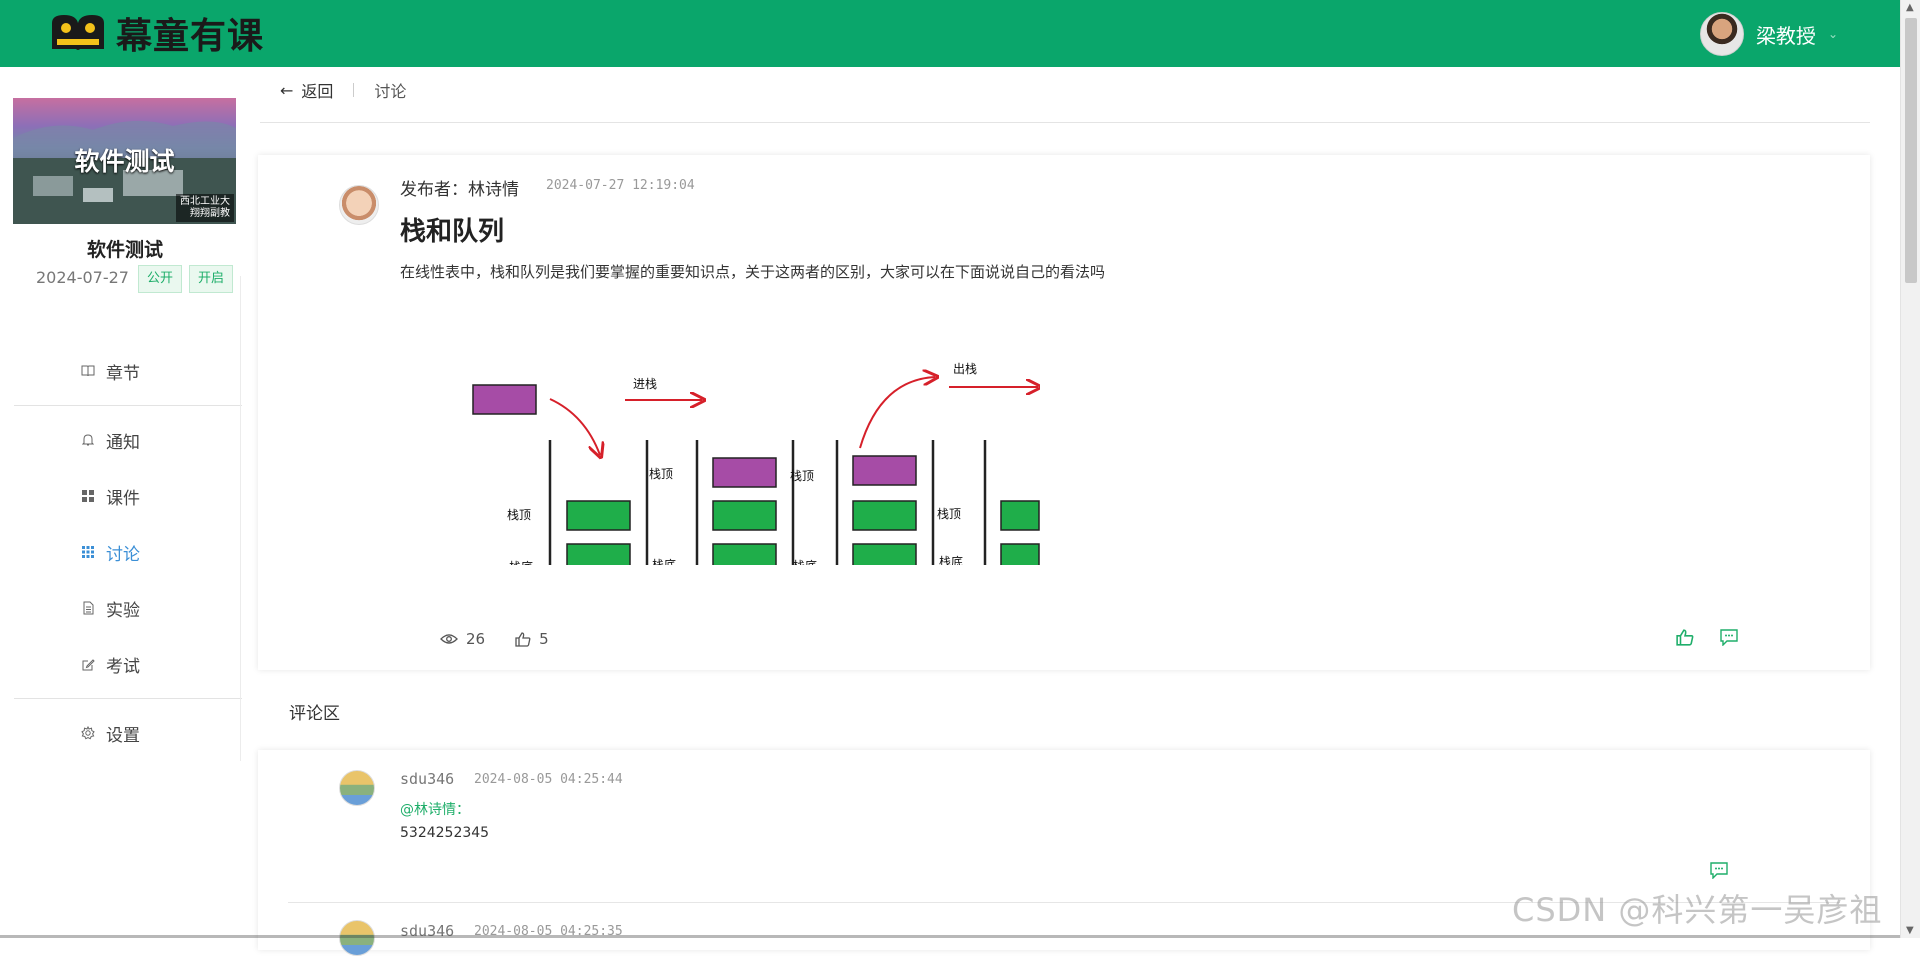  Describe the element at coordinates (544, 639) in the screenshot. I see `like-count-value: 5` at that location.